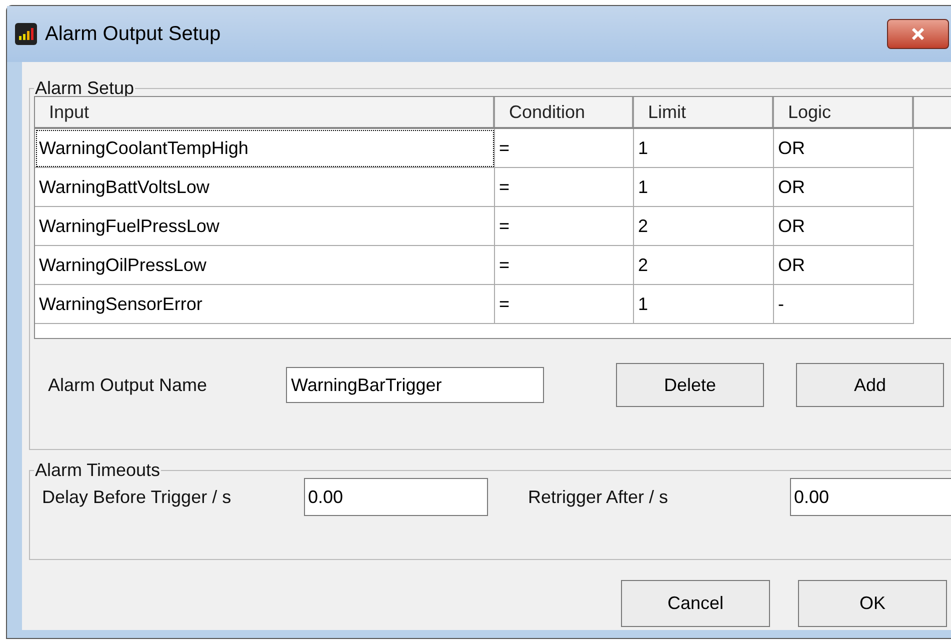 The height and width of the screenshot is (644, 951). Describe the element at coordinates (265, 148) in the screenshot. I see `table-cell: WarningCoolantTempHigh` at that location.